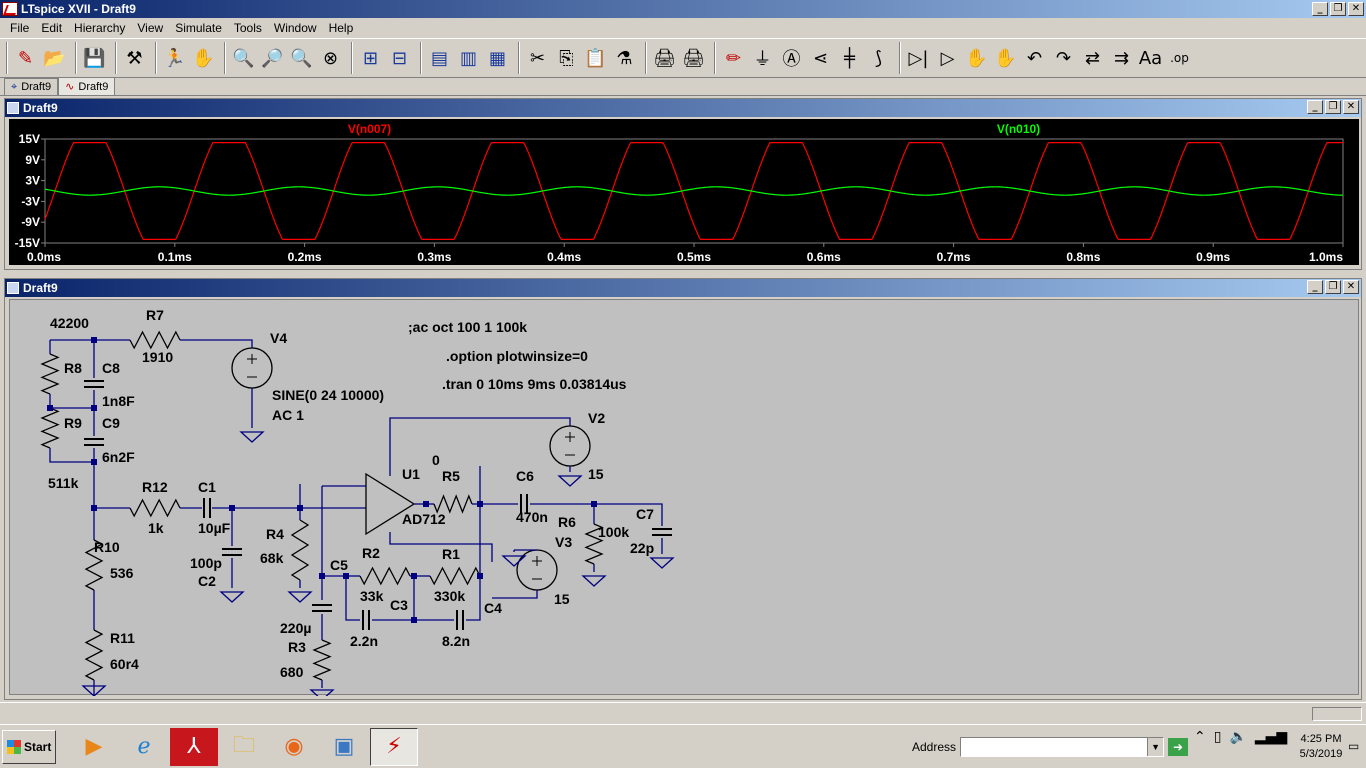  What do you see at coordinates (820, 58) in the screenshot?
I see `toolbar-button-icon: ⋖` at bounding box center [820, 58].